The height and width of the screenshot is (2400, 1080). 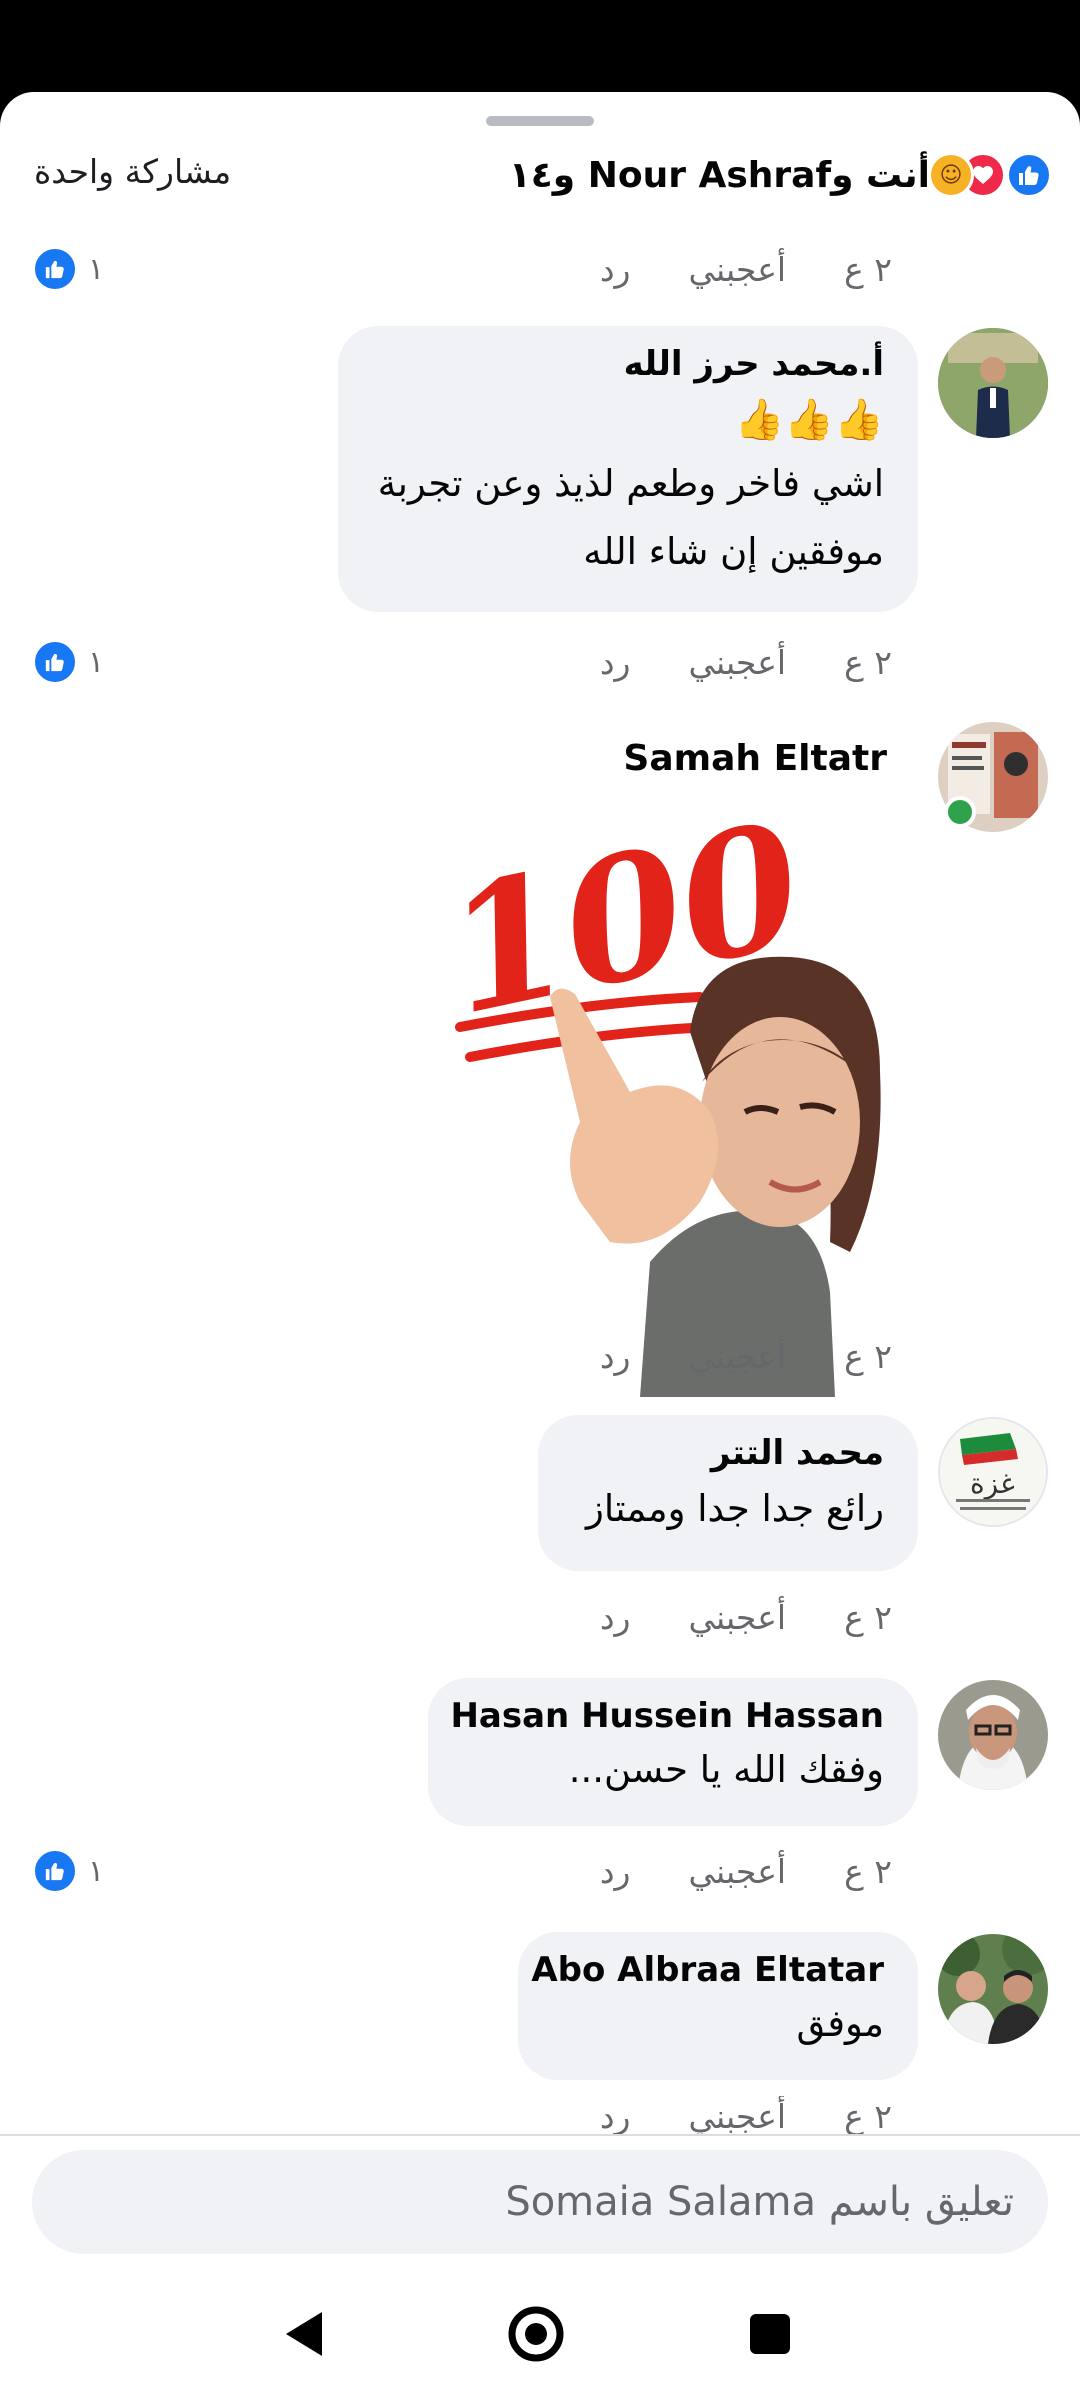 I want to click on avatar: غزة, so click(x=993, y=1472).